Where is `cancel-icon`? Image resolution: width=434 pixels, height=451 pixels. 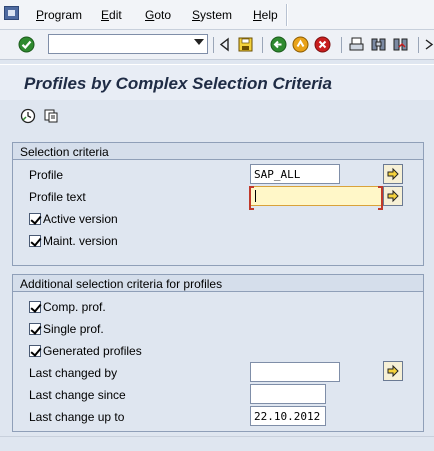
cancel-icon is located at coordinates (322, 44).